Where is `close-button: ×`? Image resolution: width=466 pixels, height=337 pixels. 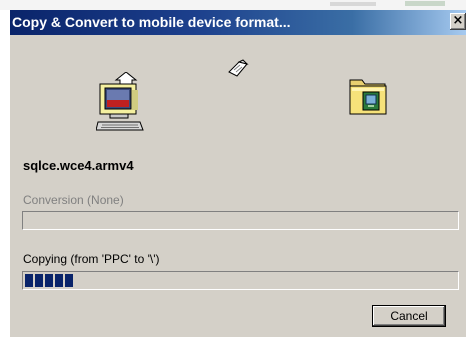
close-button: × is located at coordinates (458, 21).